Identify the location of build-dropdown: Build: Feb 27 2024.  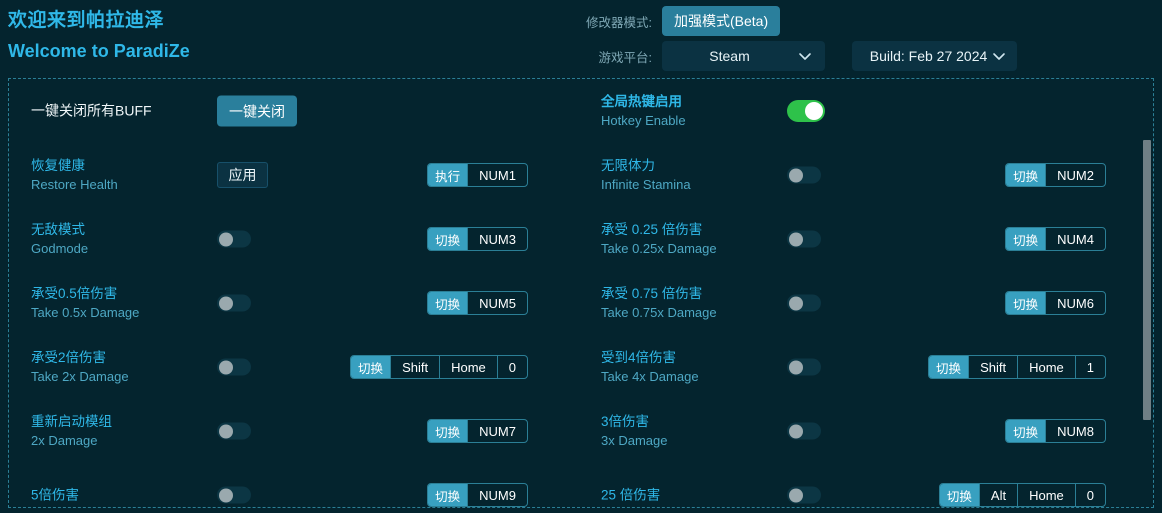
(934, 56).